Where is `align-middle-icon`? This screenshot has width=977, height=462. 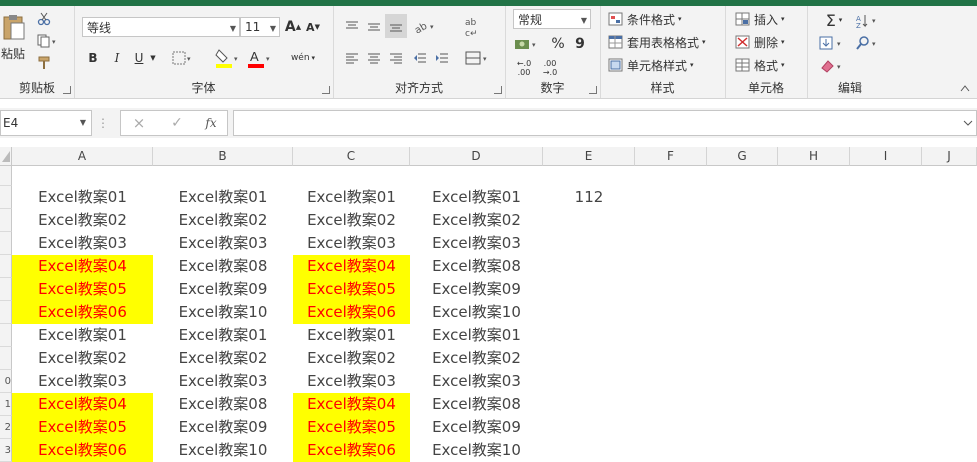
align-middle-icon is located at coordinates (374, 26).